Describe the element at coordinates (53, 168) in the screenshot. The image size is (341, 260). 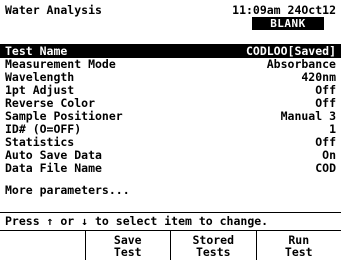
I see `param-label: Data File Name` at that location.